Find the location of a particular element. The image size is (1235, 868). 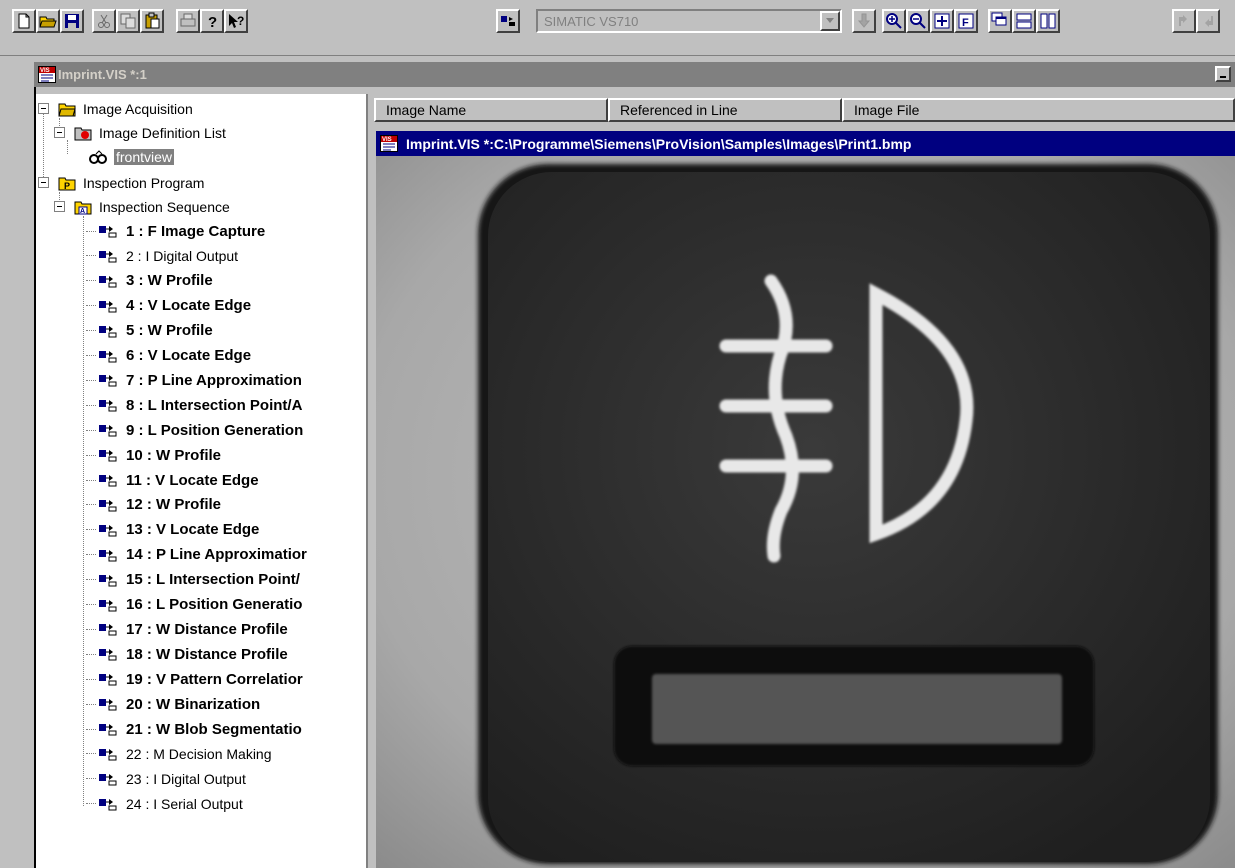

tree-label: 13 : V Locate Edge is located at coordinates (193, 530).